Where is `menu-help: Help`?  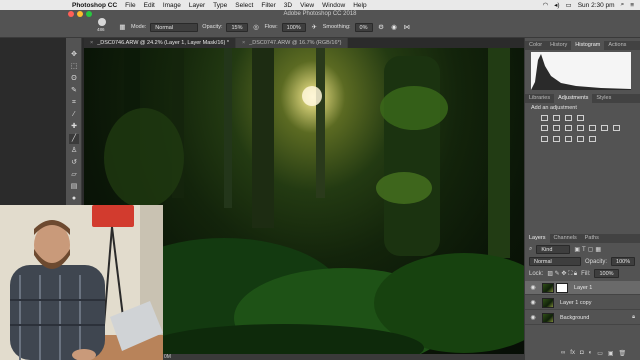
menu-help: Help is located at coordinates (359, 5).